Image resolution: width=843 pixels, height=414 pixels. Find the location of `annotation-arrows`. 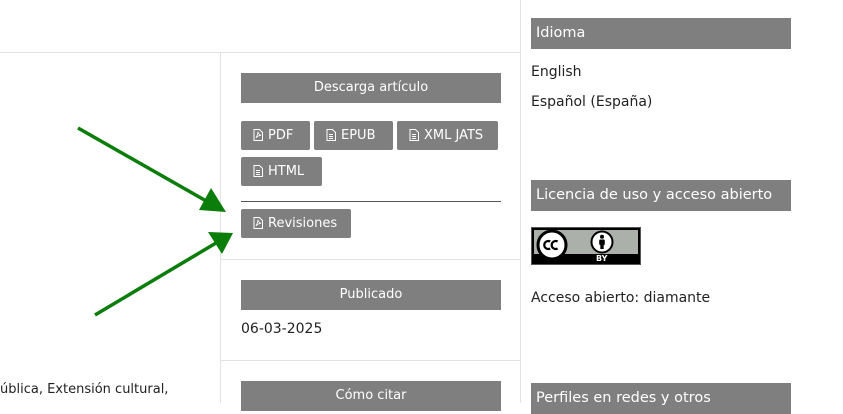

annotation-arrows is located at coordinates (155, 221).